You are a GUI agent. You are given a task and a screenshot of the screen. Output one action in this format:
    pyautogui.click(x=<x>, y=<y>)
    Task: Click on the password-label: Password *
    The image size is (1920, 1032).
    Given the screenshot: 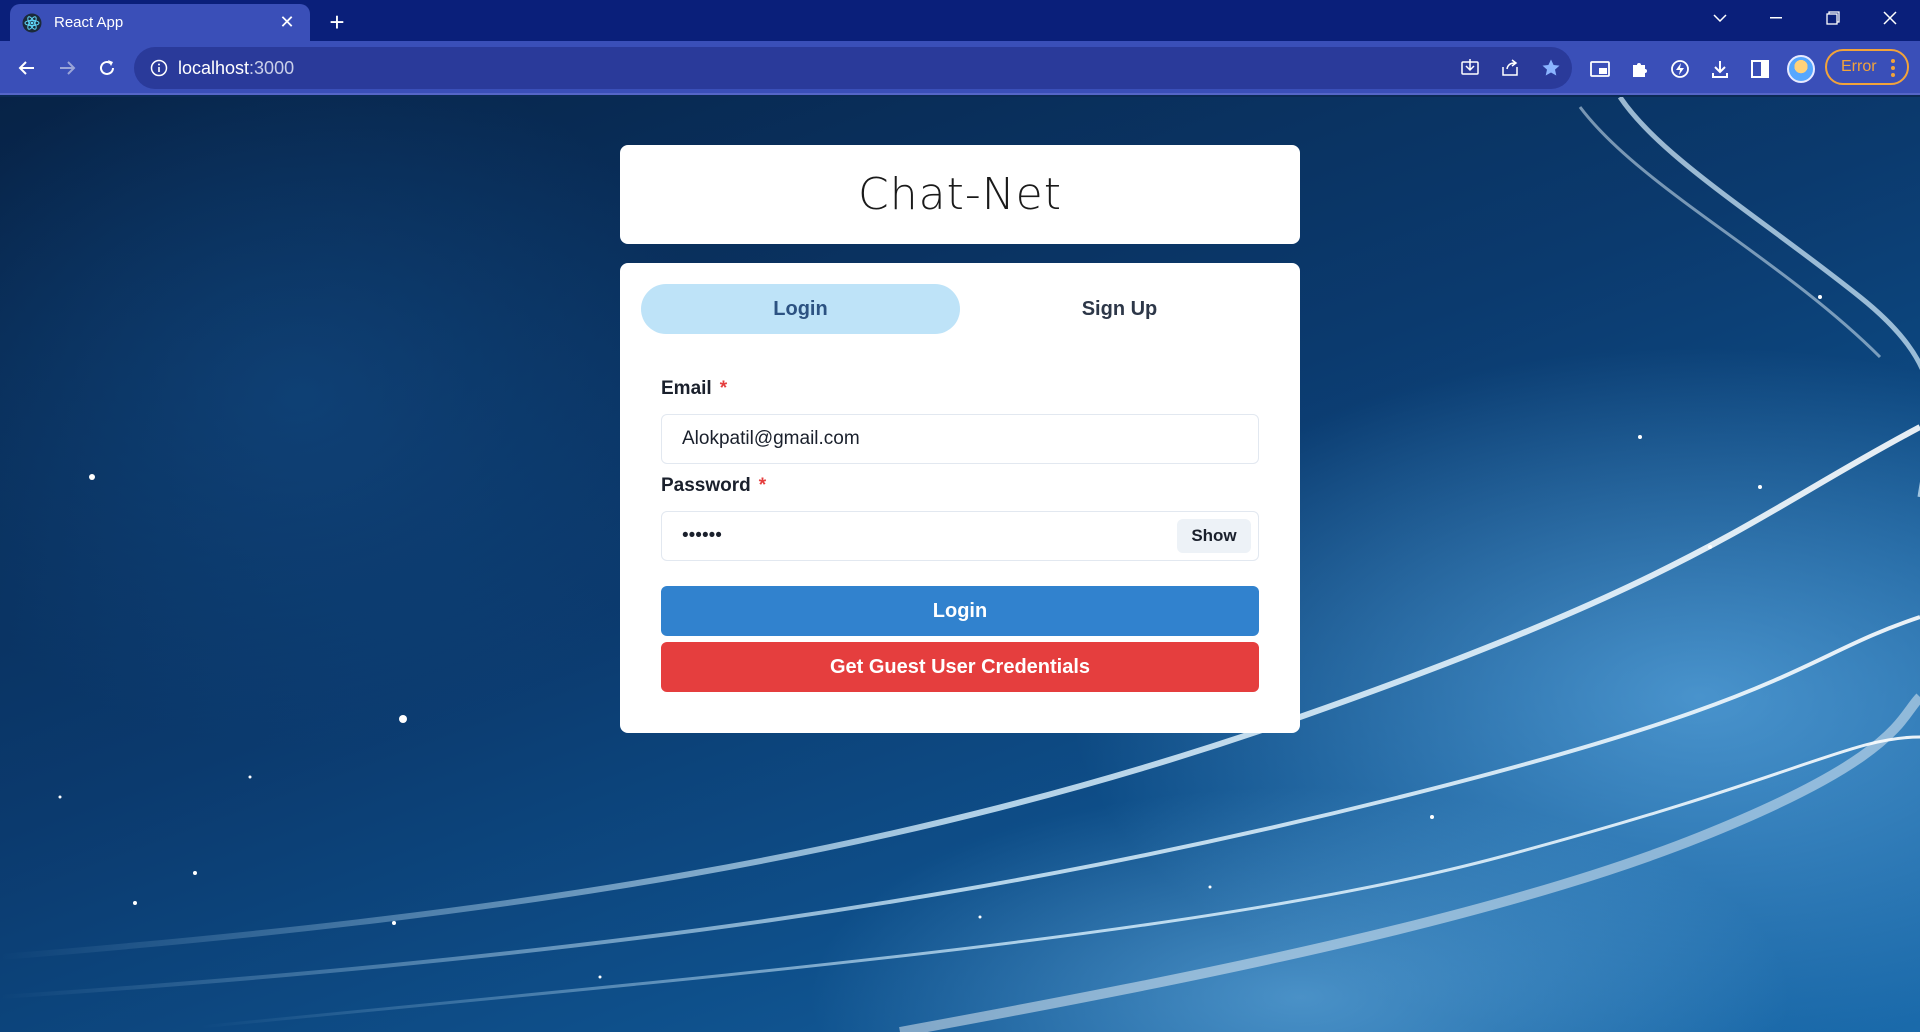 What is the action you would take?
    pyautogui.click(x=713, y=486)
    